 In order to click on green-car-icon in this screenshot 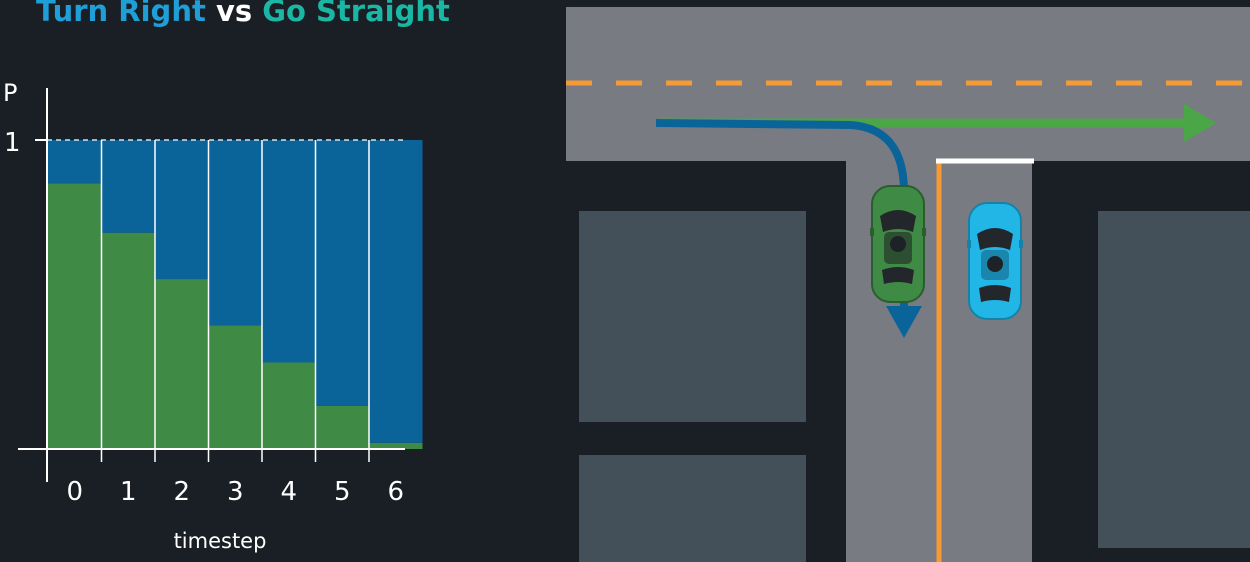, I will do `click(898, 244)`.